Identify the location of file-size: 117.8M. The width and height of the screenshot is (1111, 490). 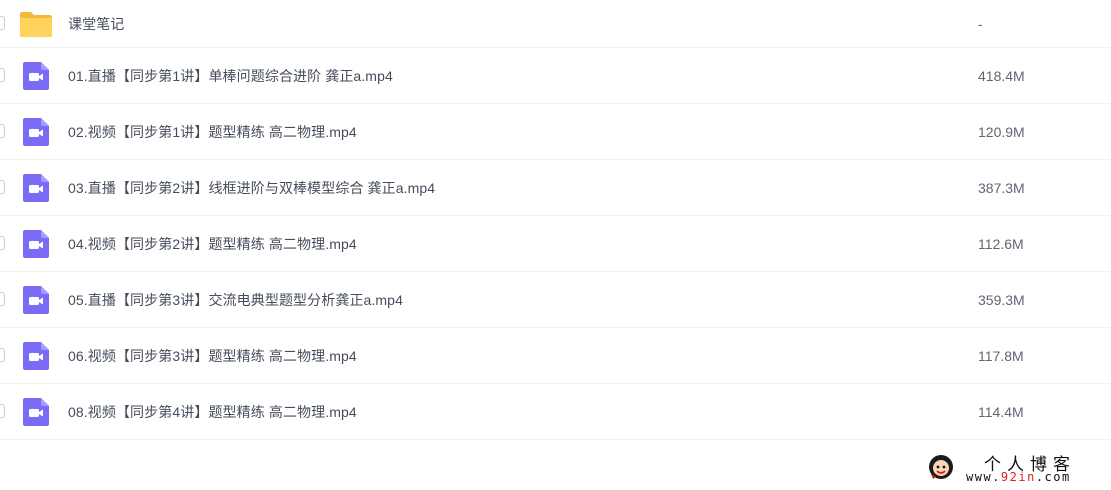
(1001, 355).